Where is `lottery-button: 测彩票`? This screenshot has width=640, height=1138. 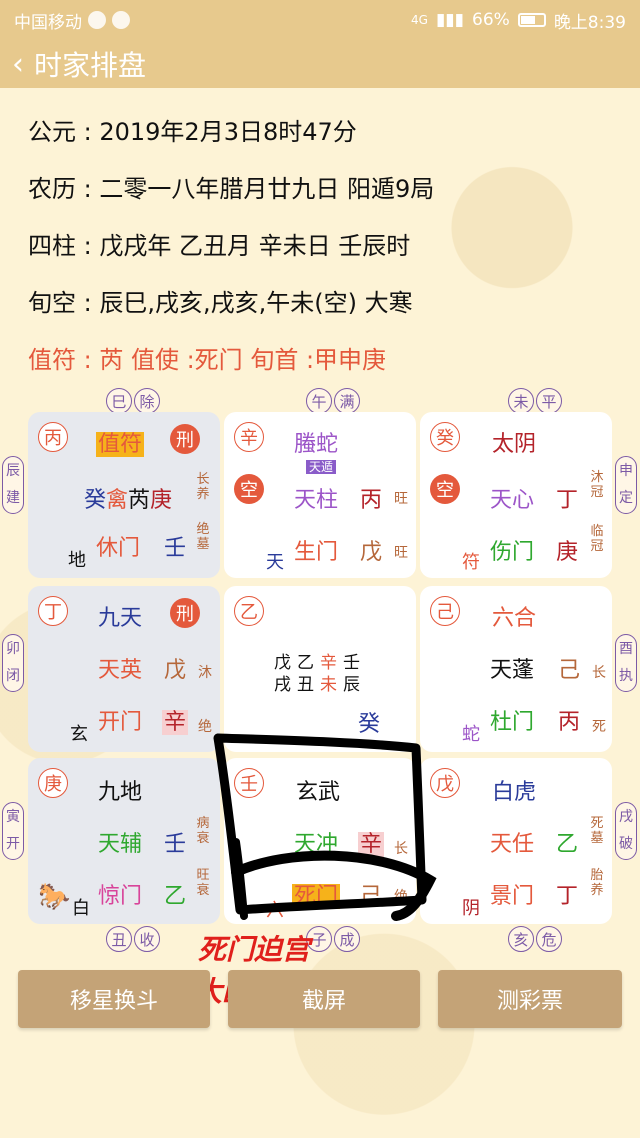
lottery-button: 测彩票 is located at coordinates (530, 999).